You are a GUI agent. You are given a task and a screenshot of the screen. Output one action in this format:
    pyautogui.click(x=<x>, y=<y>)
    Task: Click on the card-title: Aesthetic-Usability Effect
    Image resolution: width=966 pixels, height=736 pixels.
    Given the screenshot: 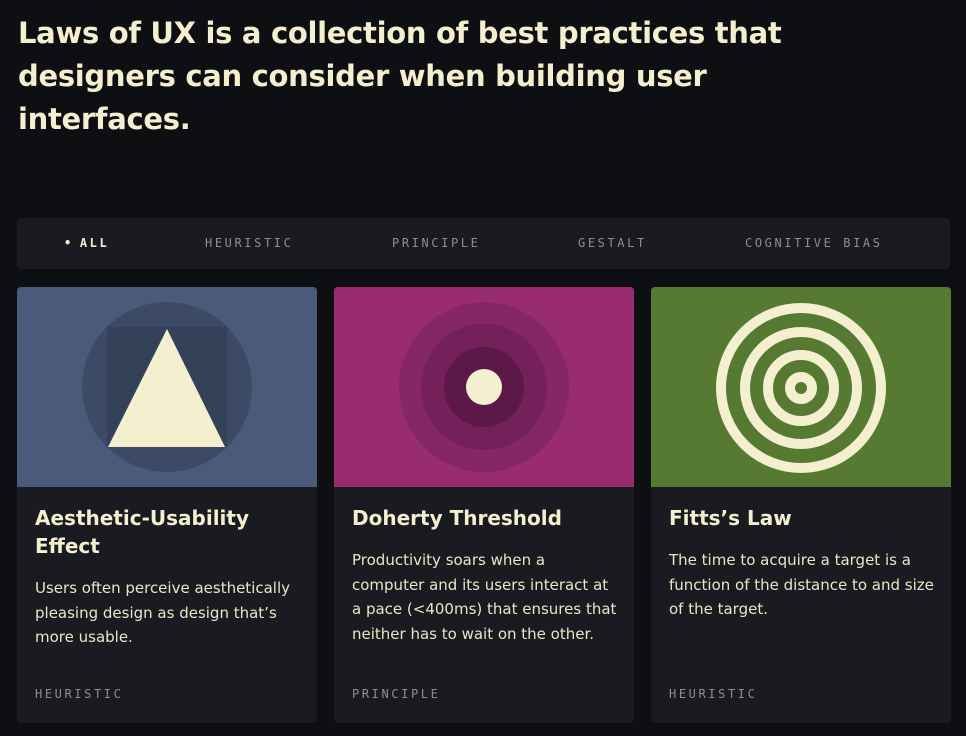 What is the action you would take?
    pyautogui.click(x=142, y=532)
    